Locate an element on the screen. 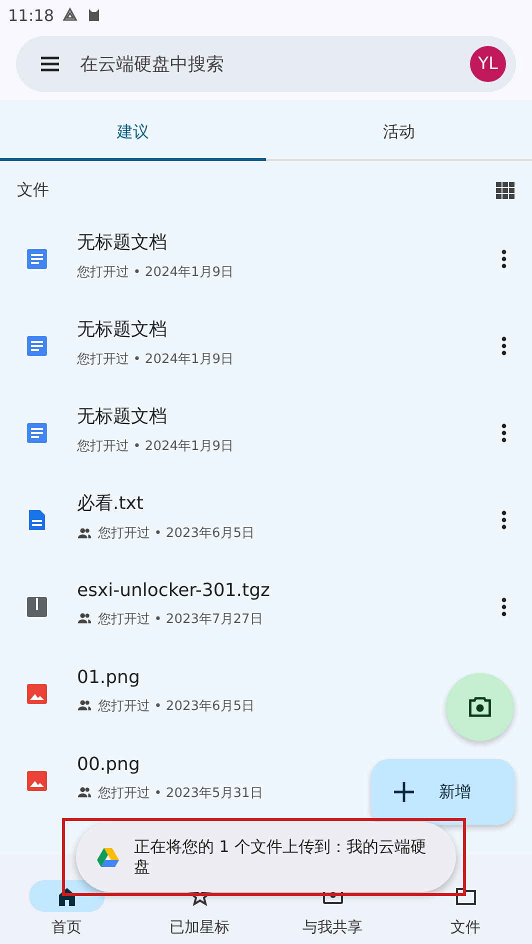 The image size is (532, 944). file-name: 00.png is located at coordinates (108, 764).